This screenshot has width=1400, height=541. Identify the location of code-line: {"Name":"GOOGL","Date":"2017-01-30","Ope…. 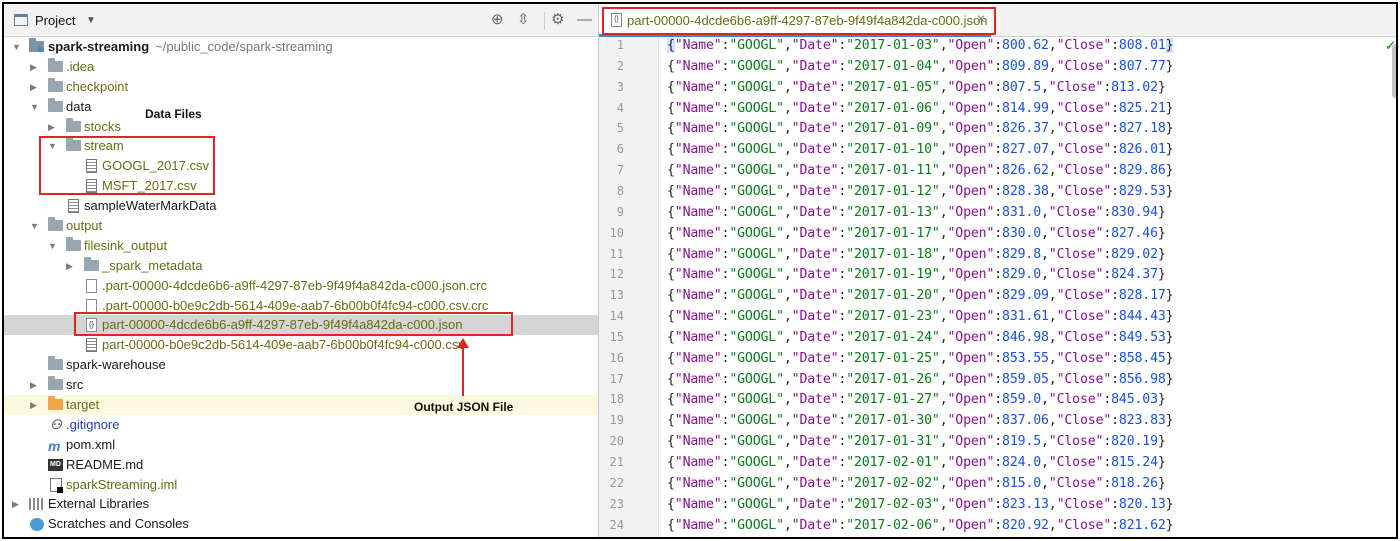
(920, 421).